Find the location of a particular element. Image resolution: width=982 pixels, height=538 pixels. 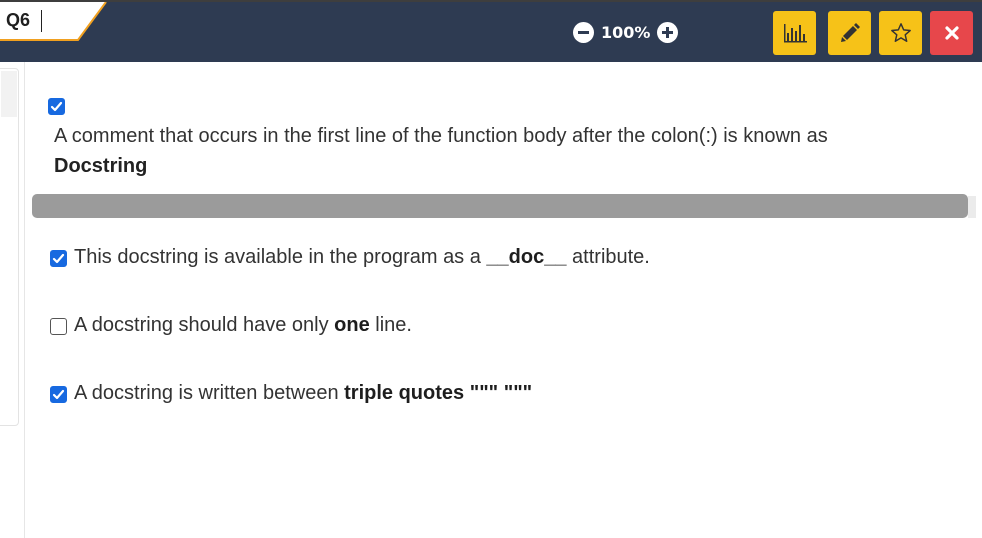

edit-button is located at coordinates (849, 33).